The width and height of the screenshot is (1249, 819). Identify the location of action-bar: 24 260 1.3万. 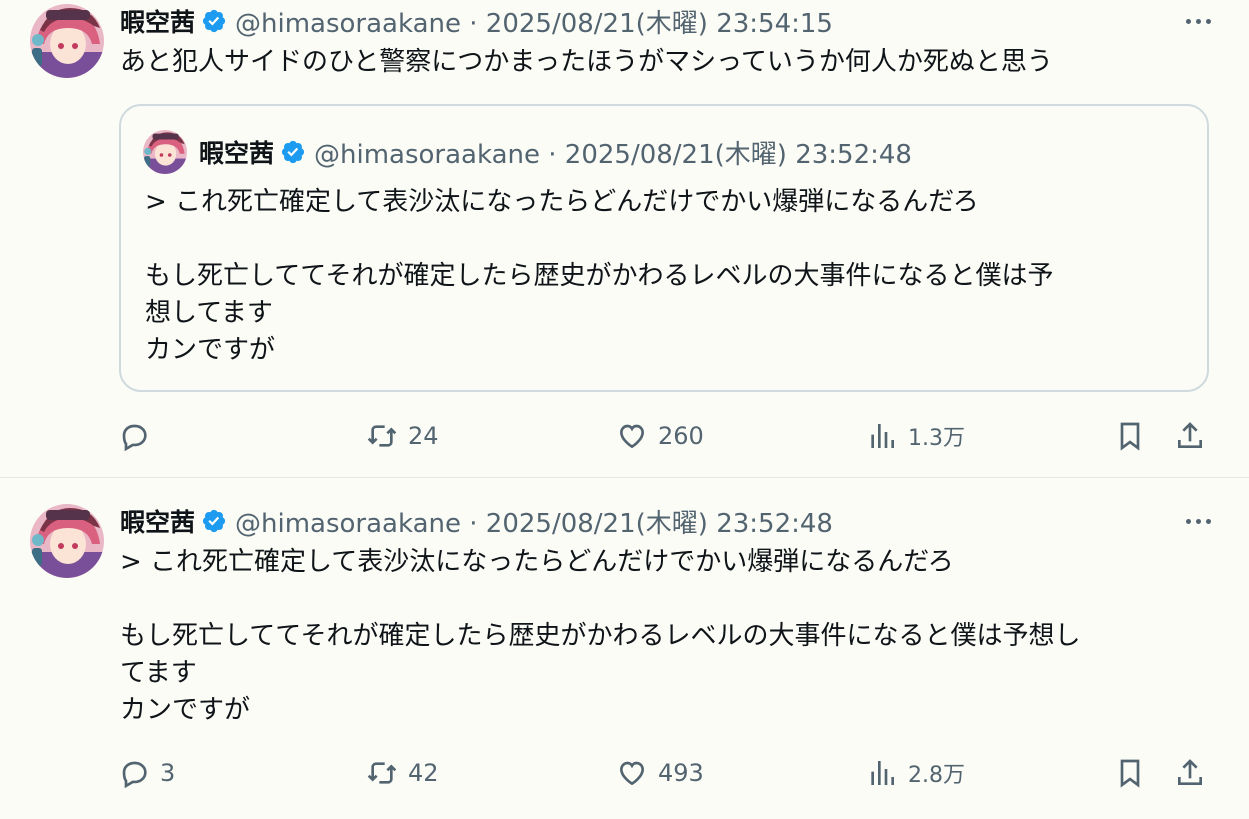
(664, 436).